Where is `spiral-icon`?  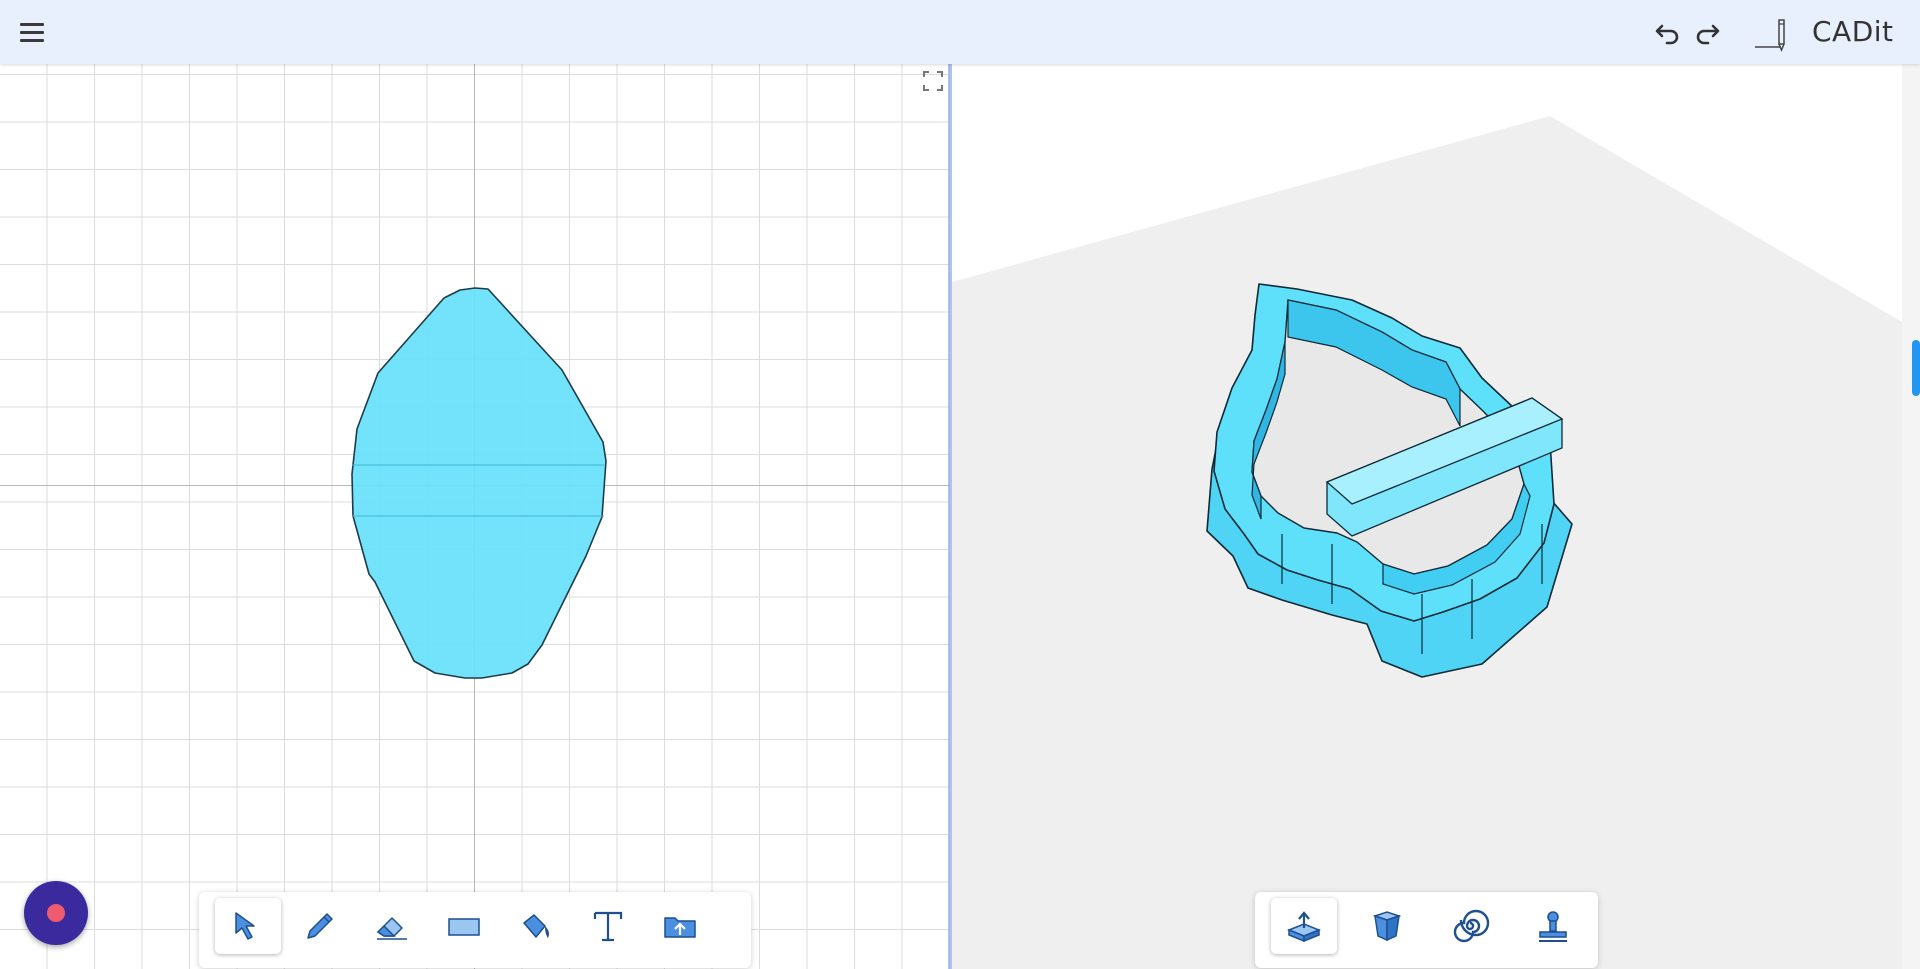
spiral-icon is located at coordinates (1471, 926).